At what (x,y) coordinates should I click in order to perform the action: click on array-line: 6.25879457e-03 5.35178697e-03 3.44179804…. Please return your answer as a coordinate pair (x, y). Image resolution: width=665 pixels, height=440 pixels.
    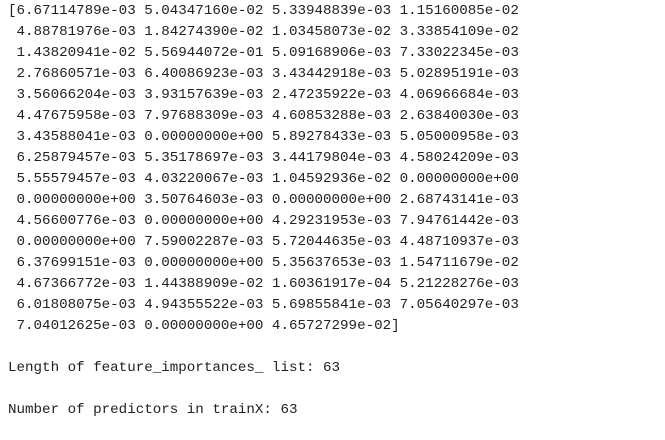
    Looking at the image, I should click on (263, 158).